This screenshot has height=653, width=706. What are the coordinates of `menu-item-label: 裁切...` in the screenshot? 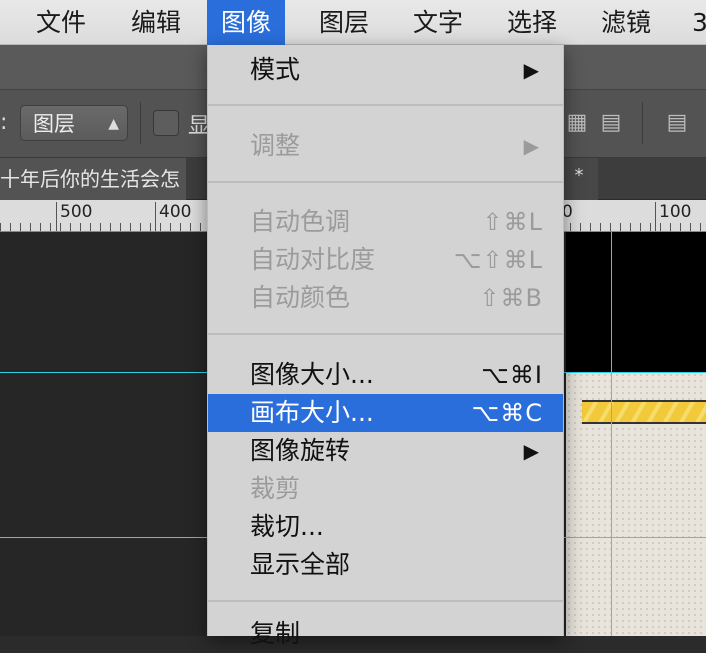 It's located at (287, 526).